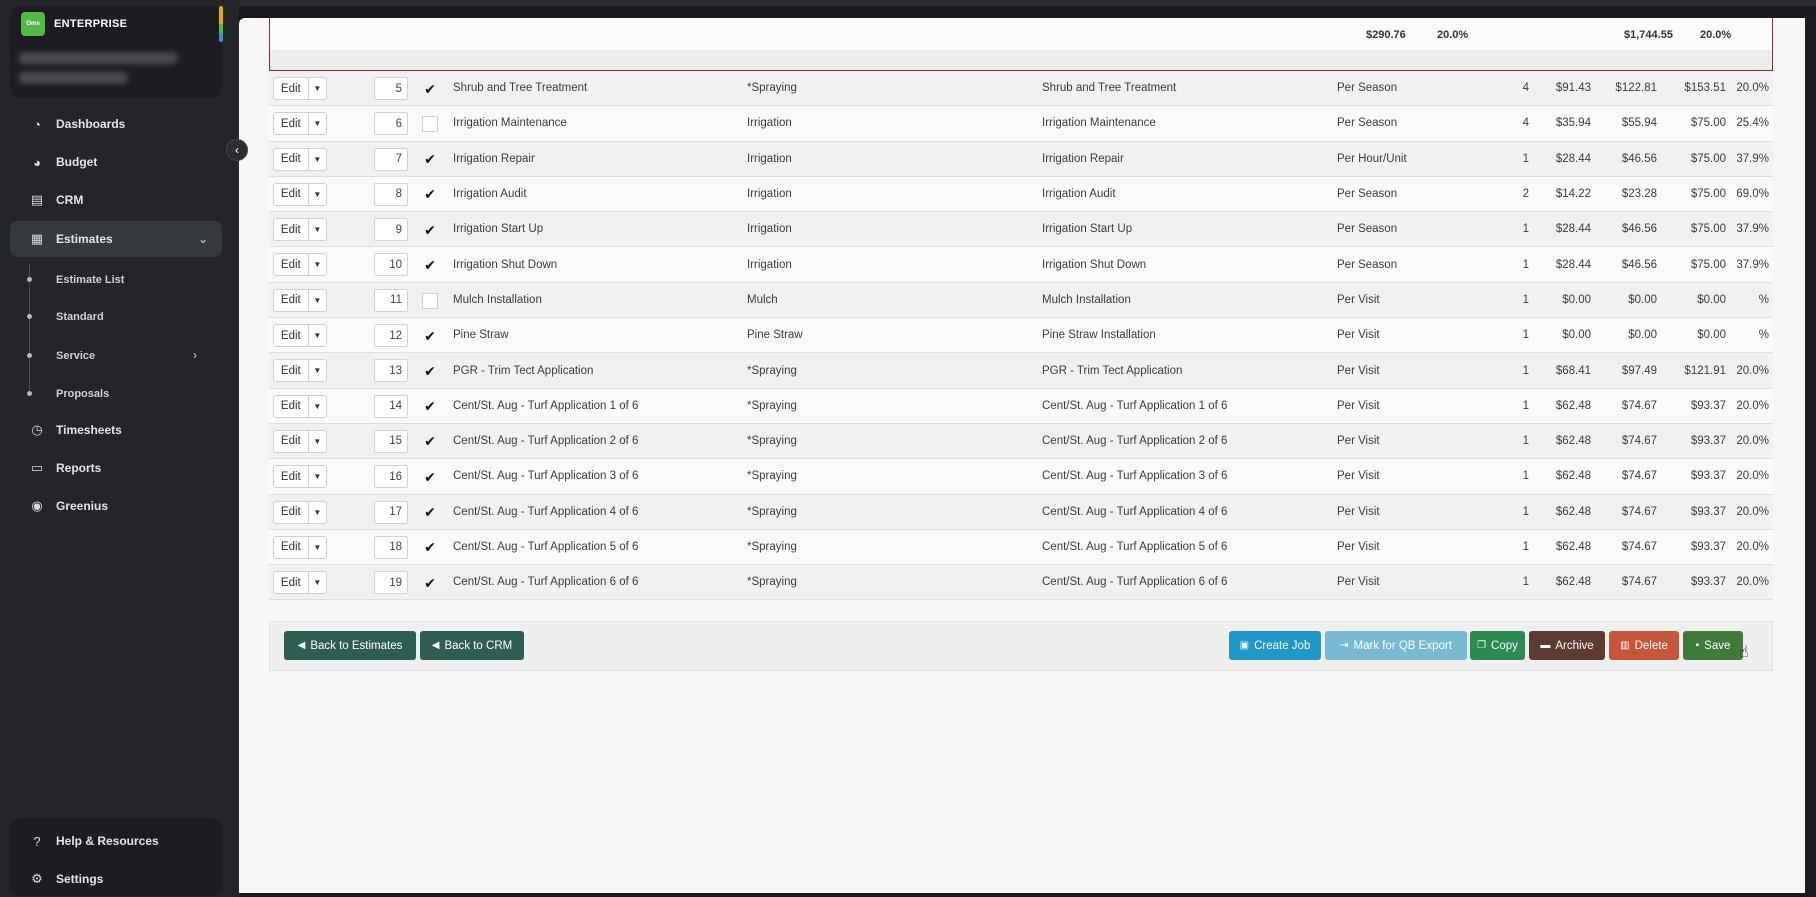 This screenshot has width=1816, height=897. What do you see at coordinates (82, 394) in the screenshot?
I see `submenu-proposals: Proposals` at bounding box center [82, 394].